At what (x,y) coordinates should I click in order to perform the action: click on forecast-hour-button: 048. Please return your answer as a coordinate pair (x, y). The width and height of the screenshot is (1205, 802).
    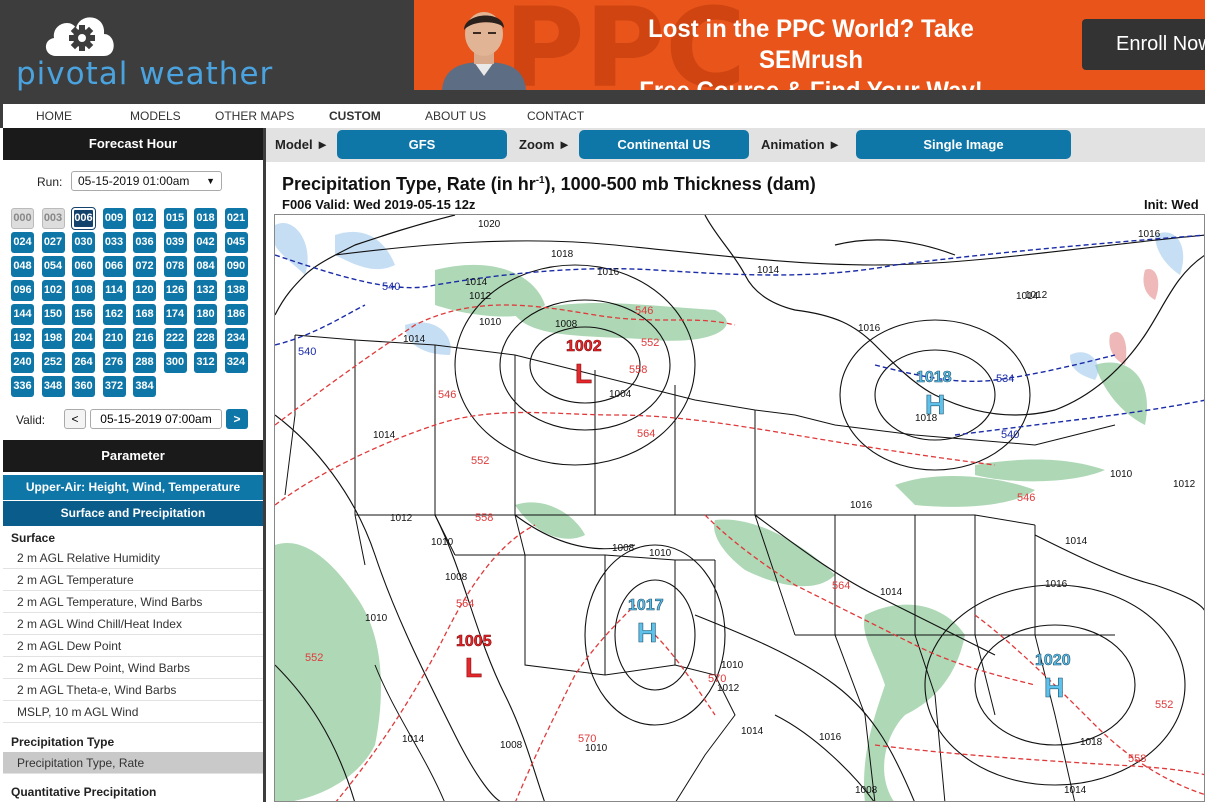
    Looking at the image, I should click on (22, 266).